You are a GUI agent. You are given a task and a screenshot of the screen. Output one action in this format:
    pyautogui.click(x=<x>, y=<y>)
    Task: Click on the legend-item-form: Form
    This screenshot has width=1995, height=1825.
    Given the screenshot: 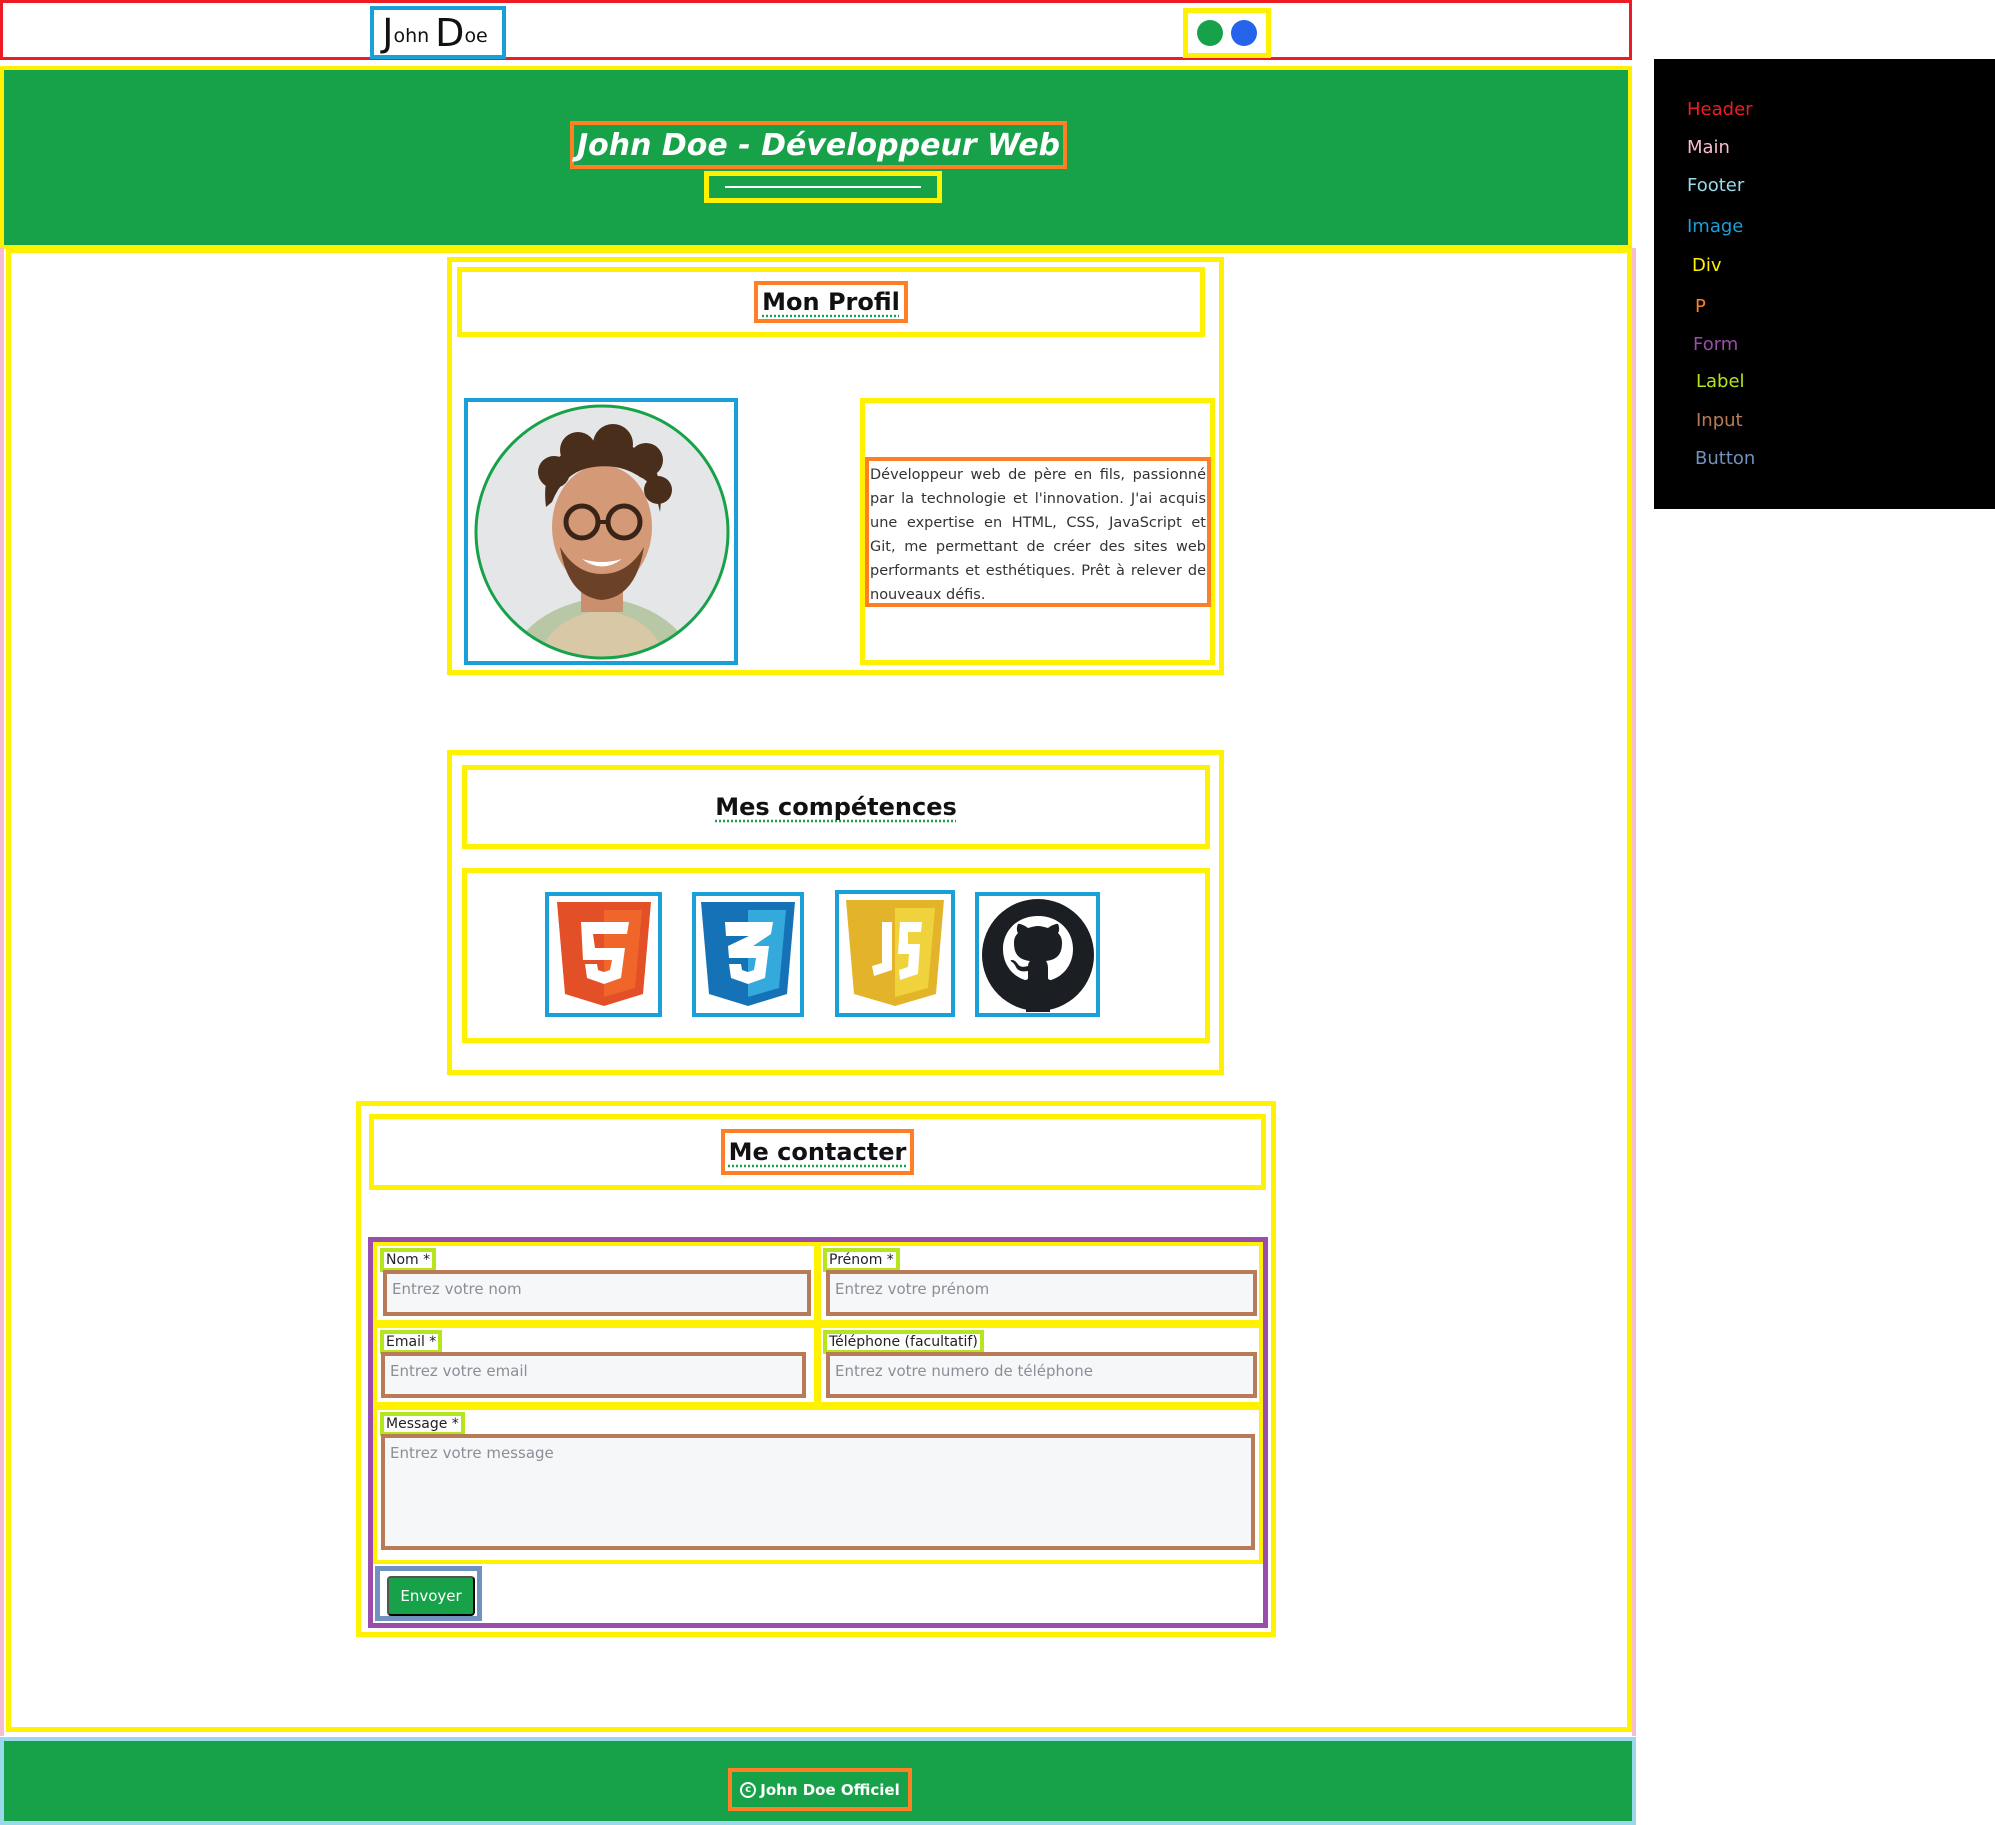 What is the action you would take?
    pyautogui.click(x=1716, y=344)
    